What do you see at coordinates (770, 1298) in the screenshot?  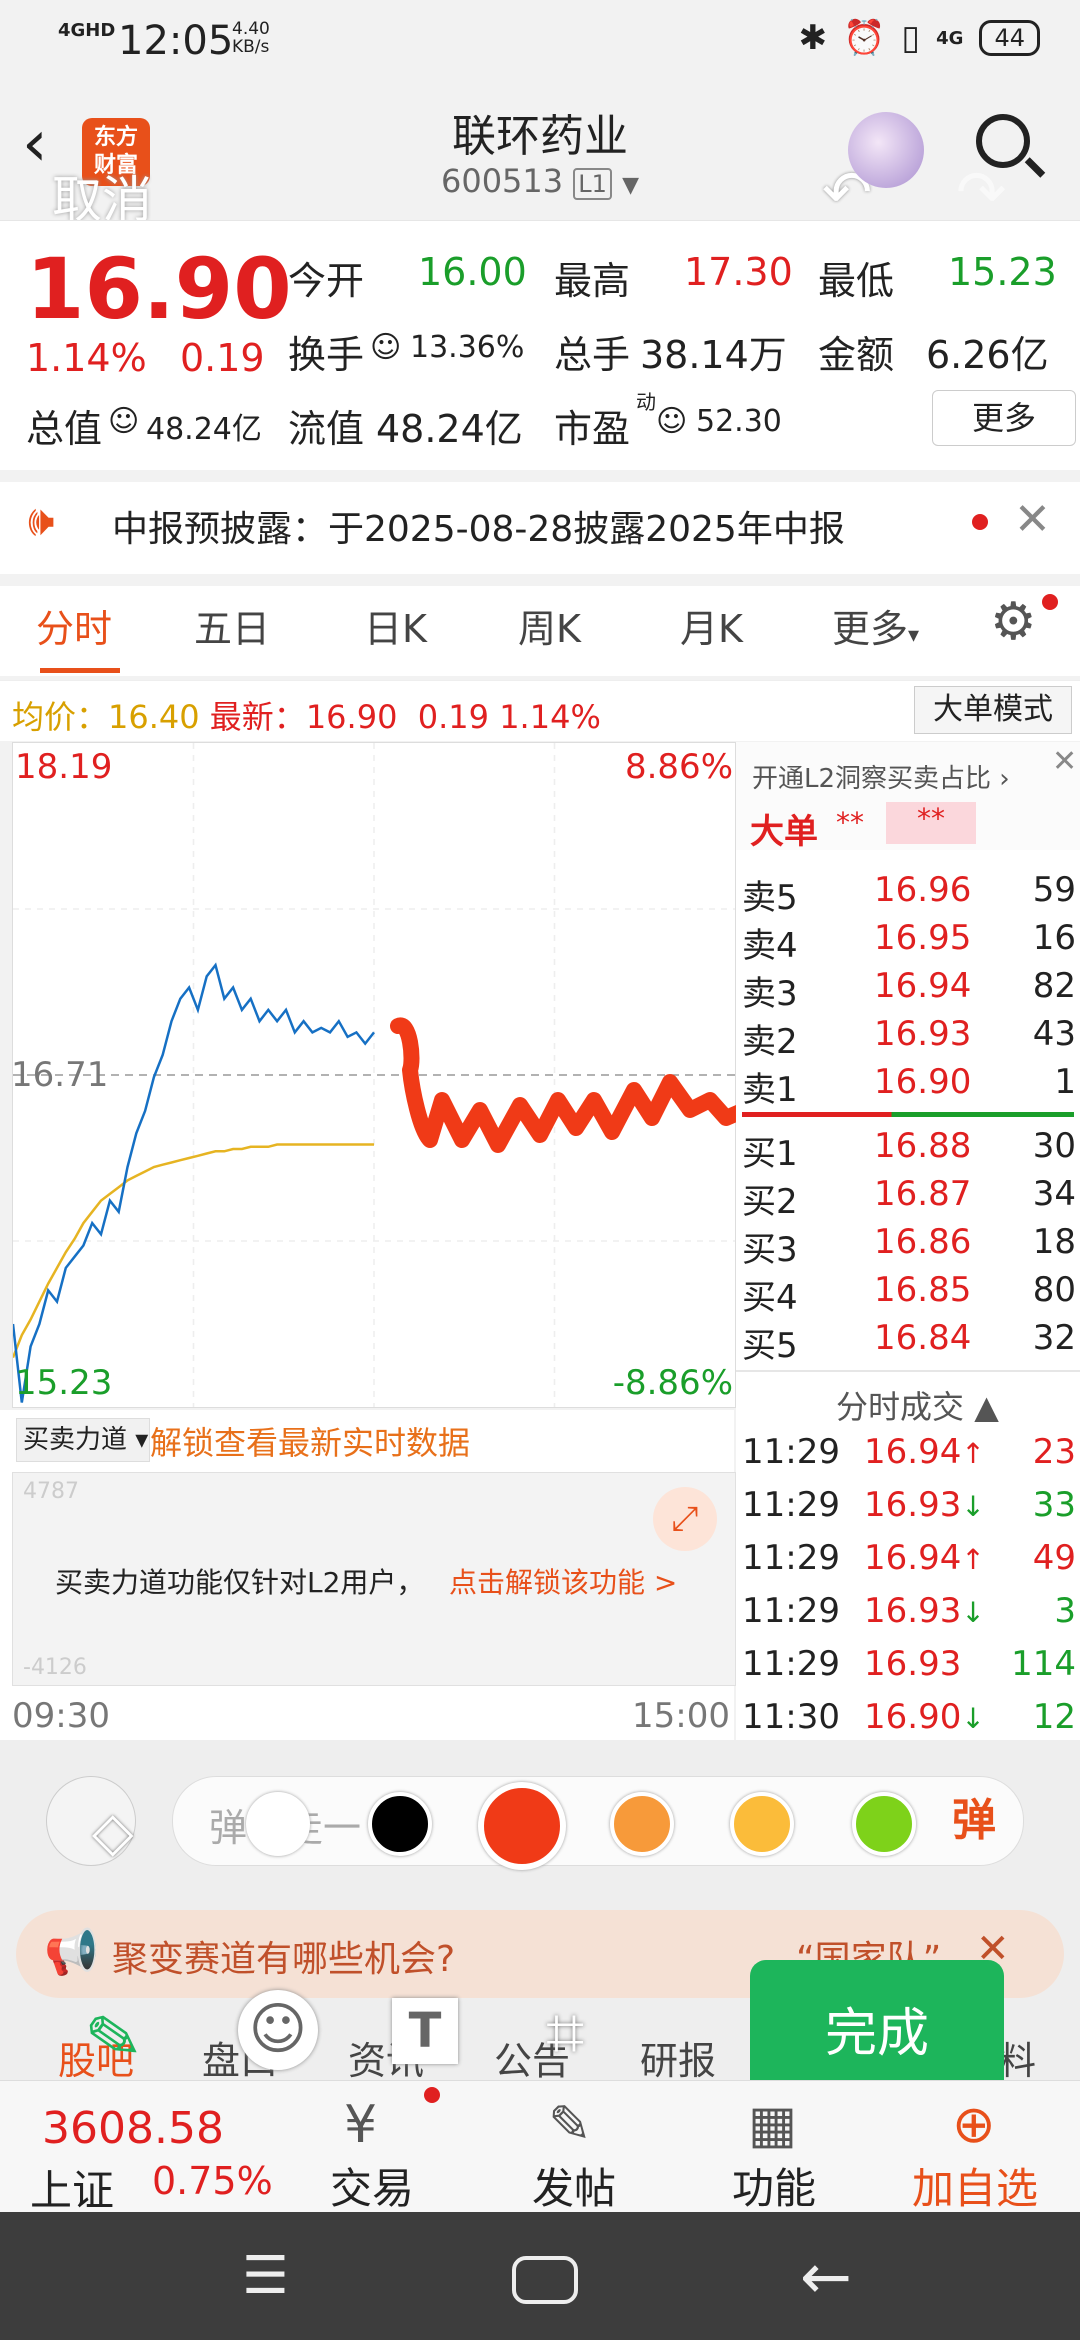 I see `order-label: 买4` at bounding box center [770, 1298].